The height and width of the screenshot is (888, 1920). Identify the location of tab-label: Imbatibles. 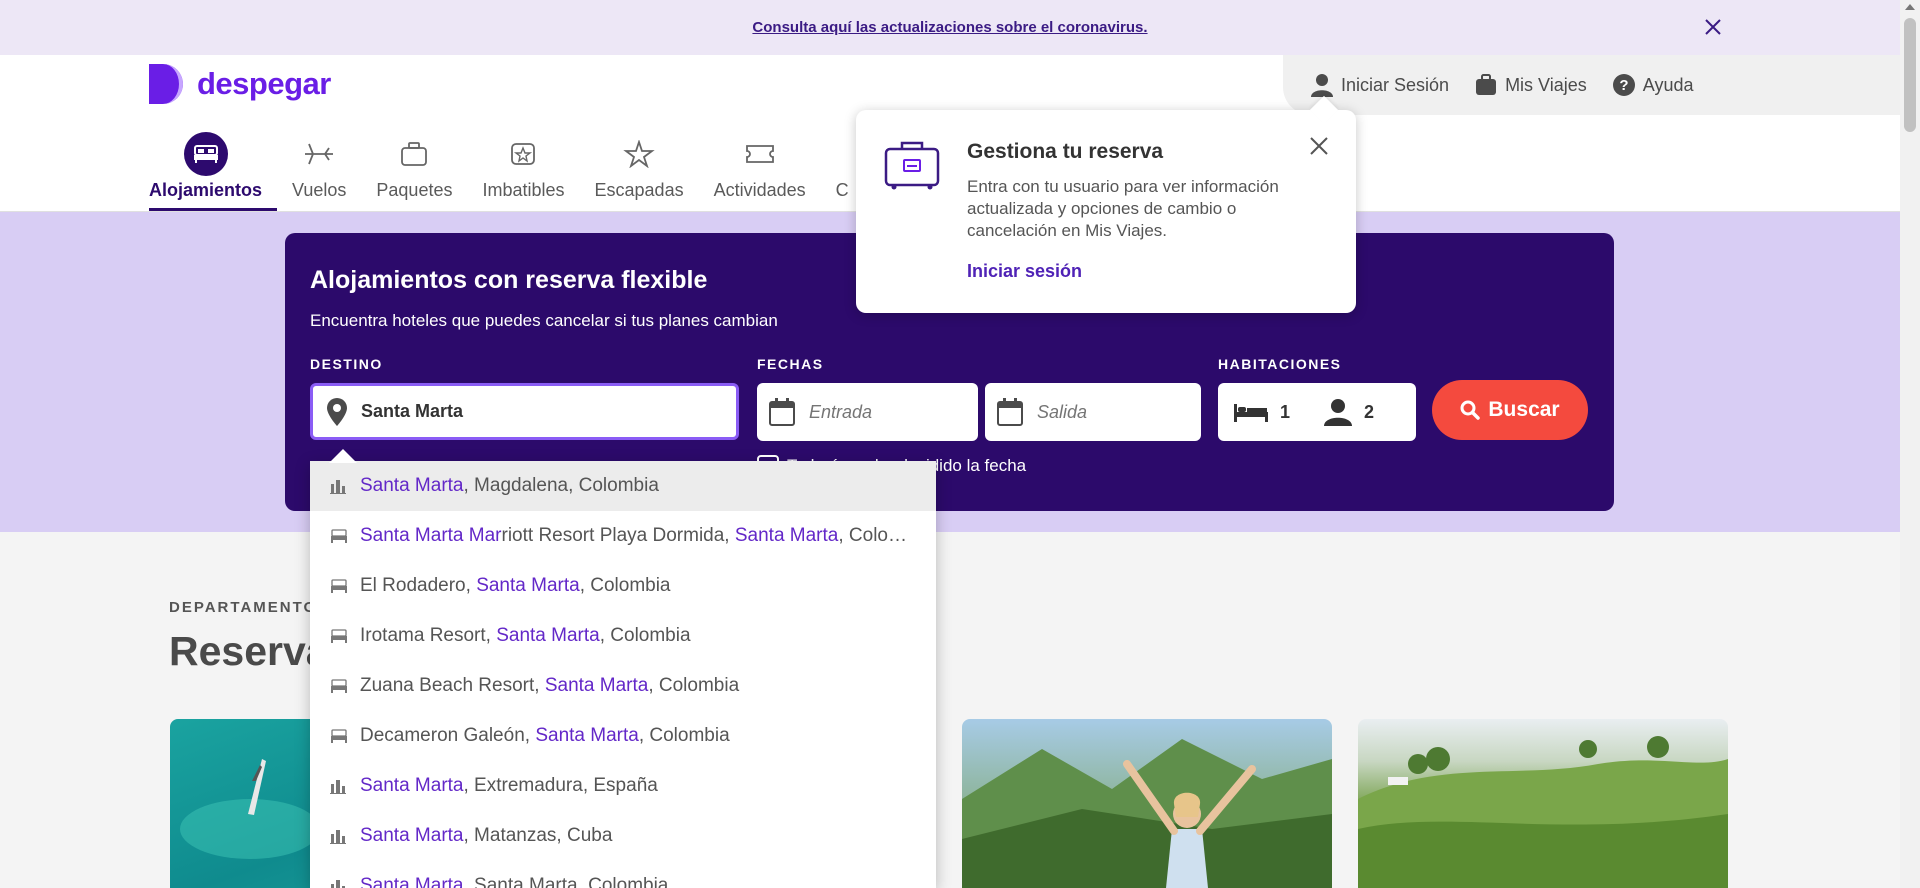
(523, 190).